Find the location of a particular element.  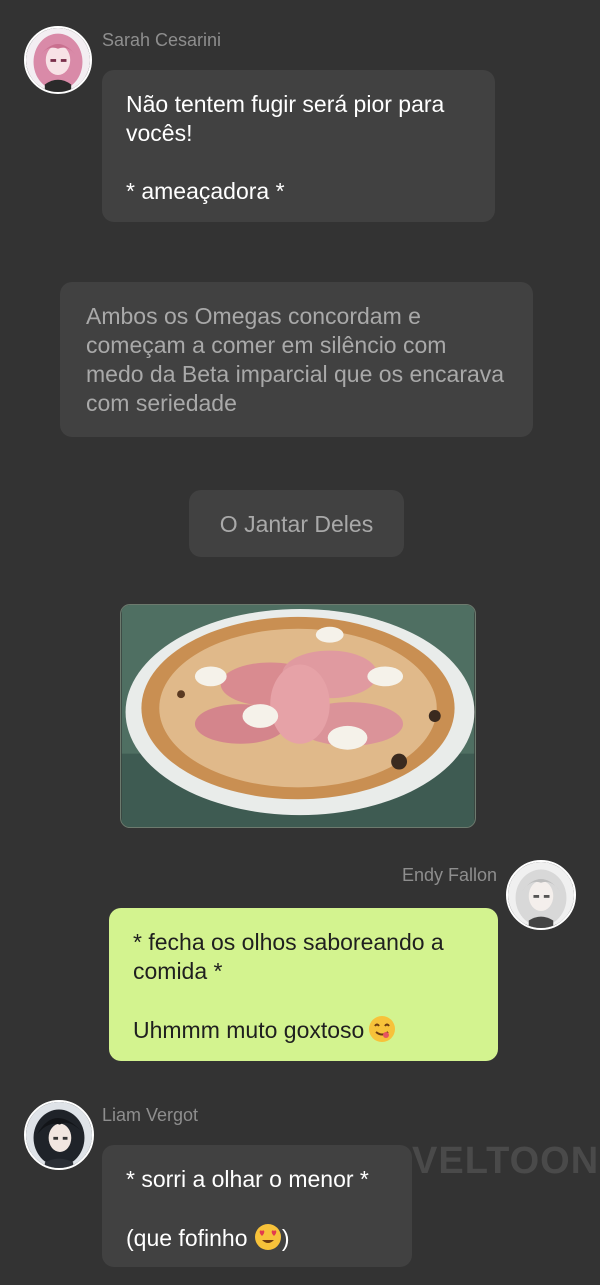

heart-eyes-emoji-icon is located at coordinates (268, 1240).